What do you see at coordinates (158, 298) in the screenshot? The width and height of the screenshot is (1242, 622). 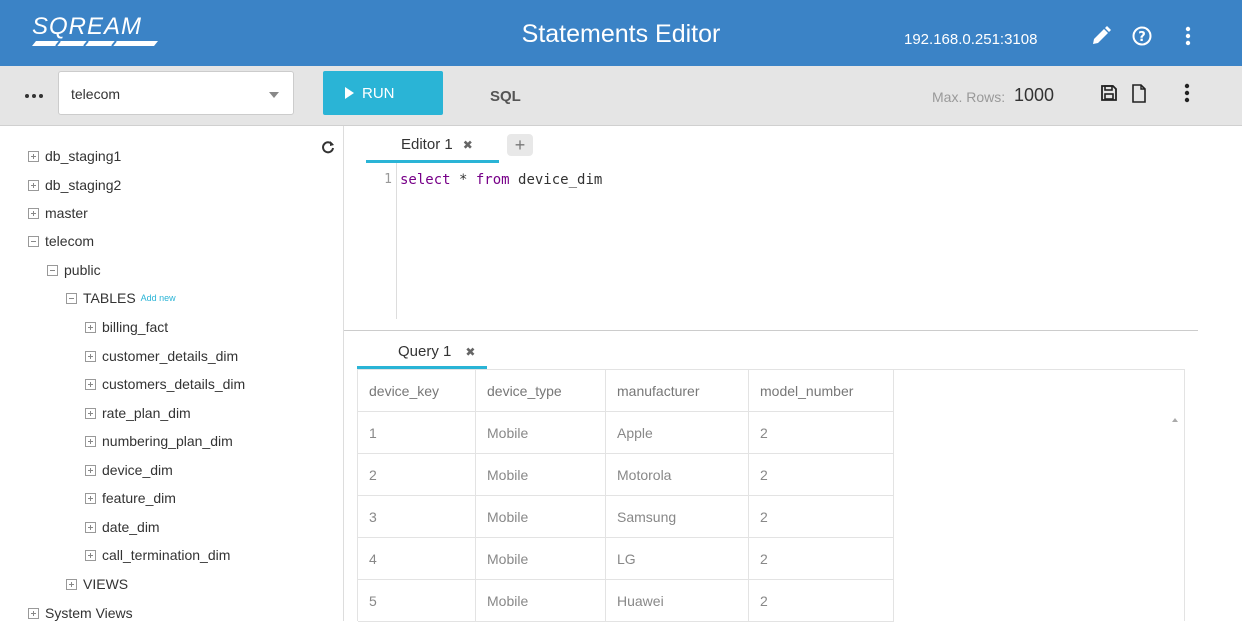 I see `add-new-table-link: Add new` at bounding box center [158, 298].